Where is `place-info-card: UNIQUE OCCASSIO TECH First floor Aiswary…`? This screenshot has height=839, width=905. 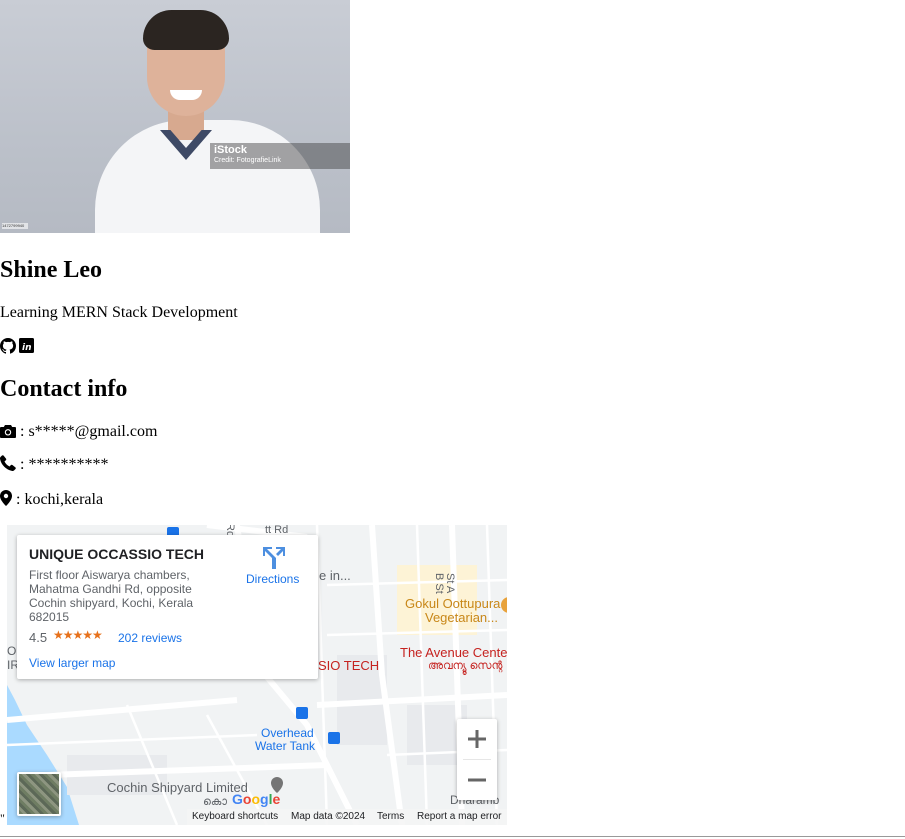 place-info-card: UNIQUE OCCASSIO TECH First floor Aiswary… is located at coordinates (167, 607).